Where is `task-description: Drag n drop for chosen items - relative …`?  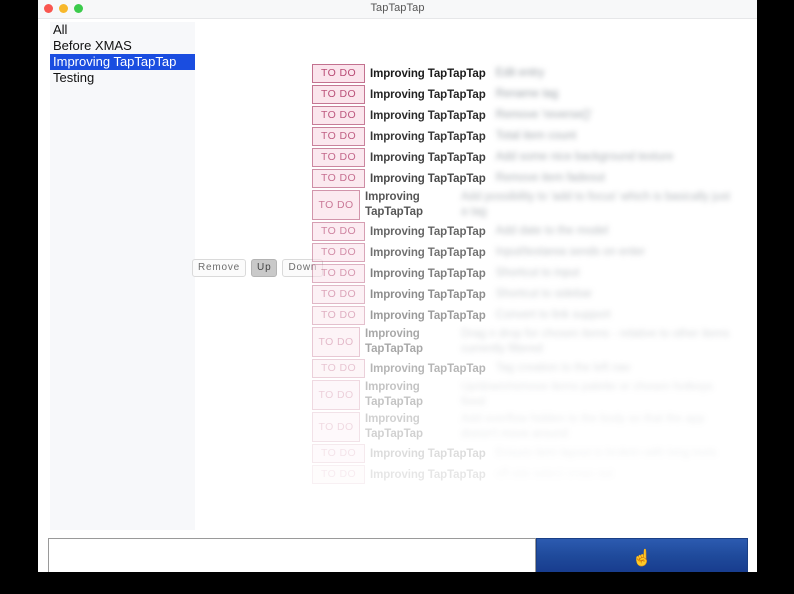 task-description: Drag n drop for chosen items - relative … is located at coordinates (595, 341).